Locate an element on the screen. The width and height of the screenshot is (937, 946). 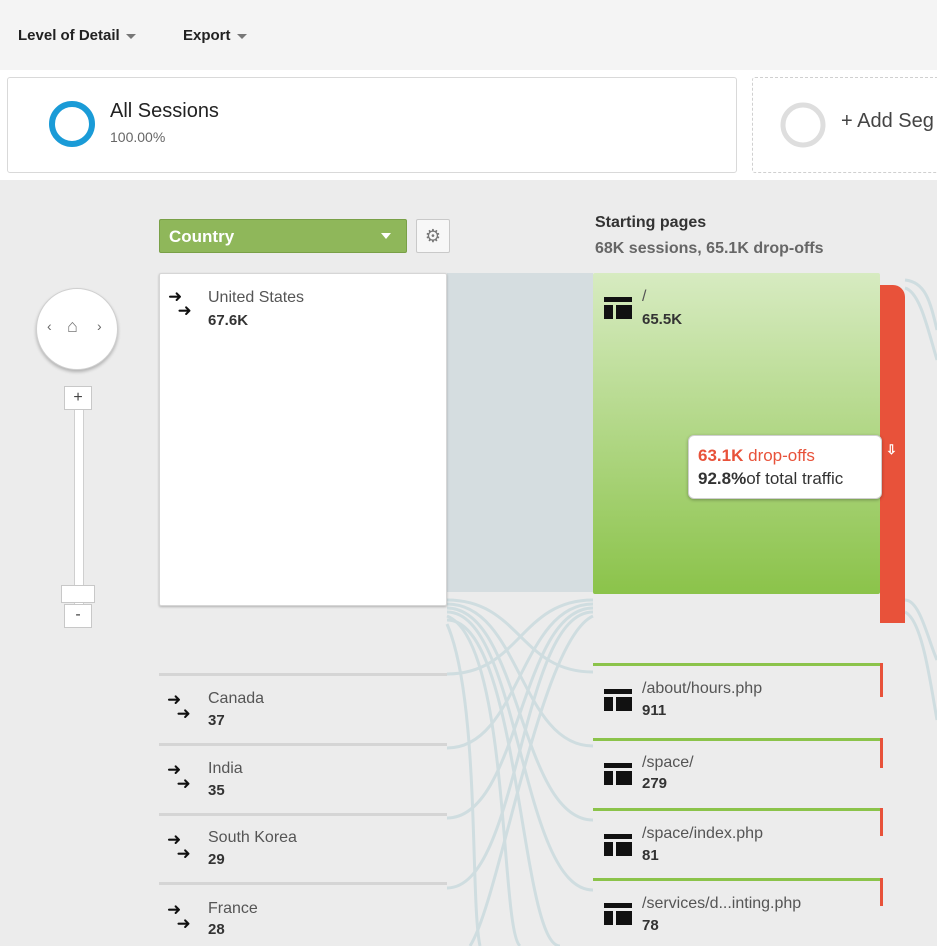
percent-value: 92.8% is located at coordinates (722, 478).